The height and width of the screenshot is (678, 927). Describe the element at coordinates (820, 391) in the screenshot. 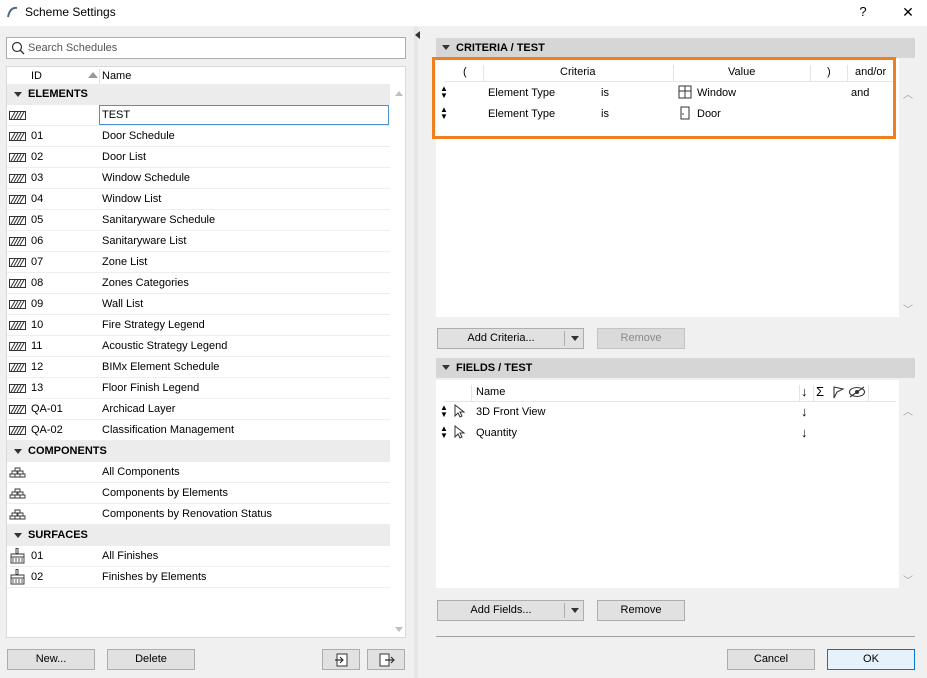

I see `sum-column-icon: Σ` at that location.